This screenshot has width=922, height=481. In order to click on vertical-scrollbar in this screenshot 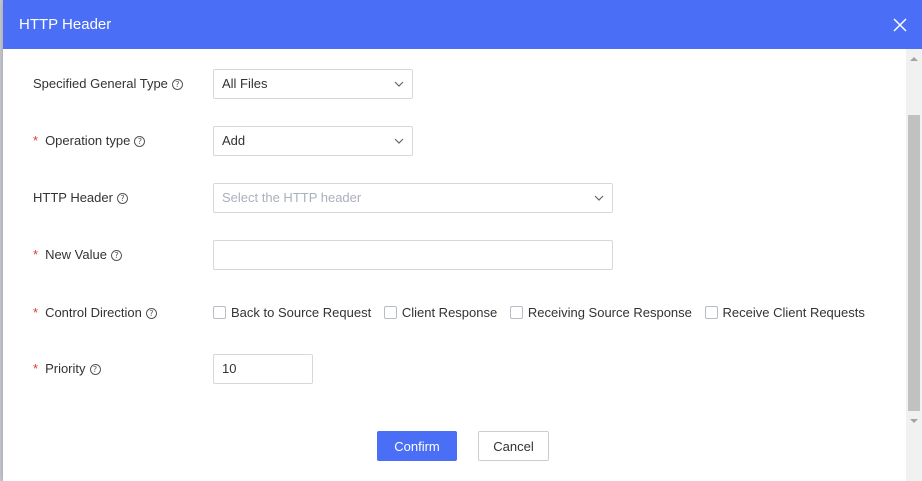, I will do `click(914, 265)`.